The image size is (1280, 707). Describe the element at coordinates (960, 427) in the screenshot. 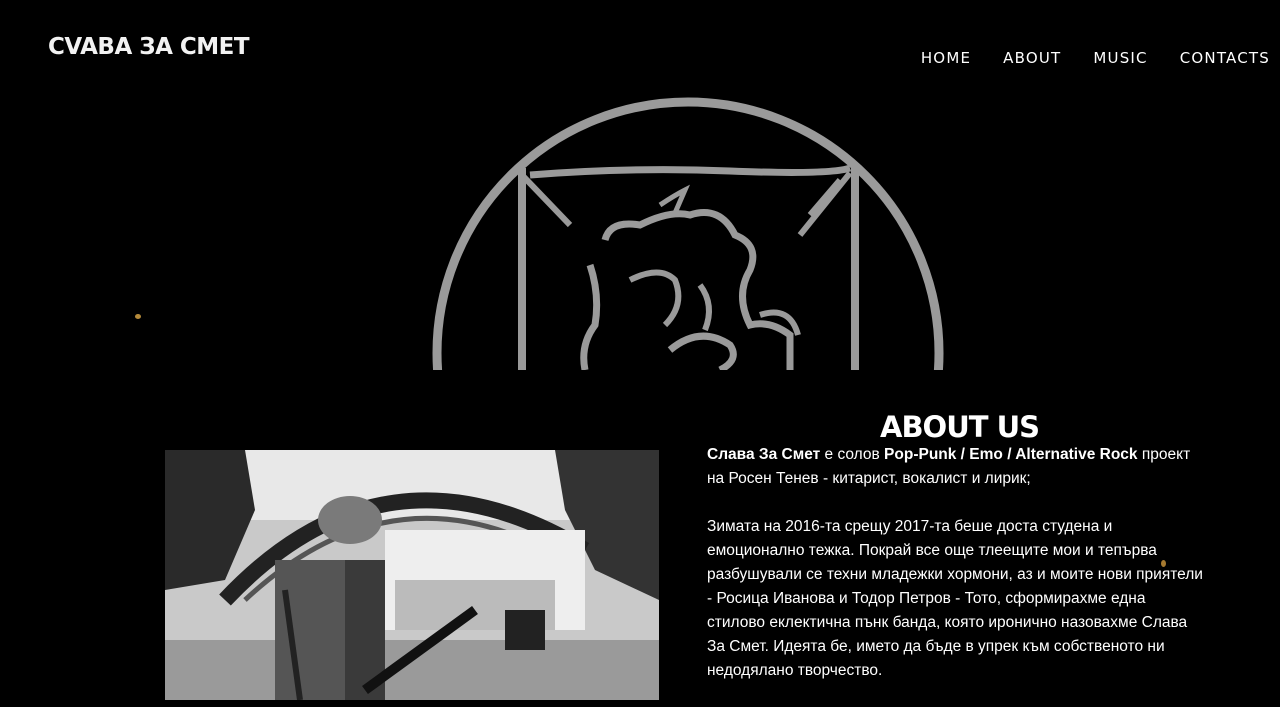

I see `about-title: ABOUT US` at that location.